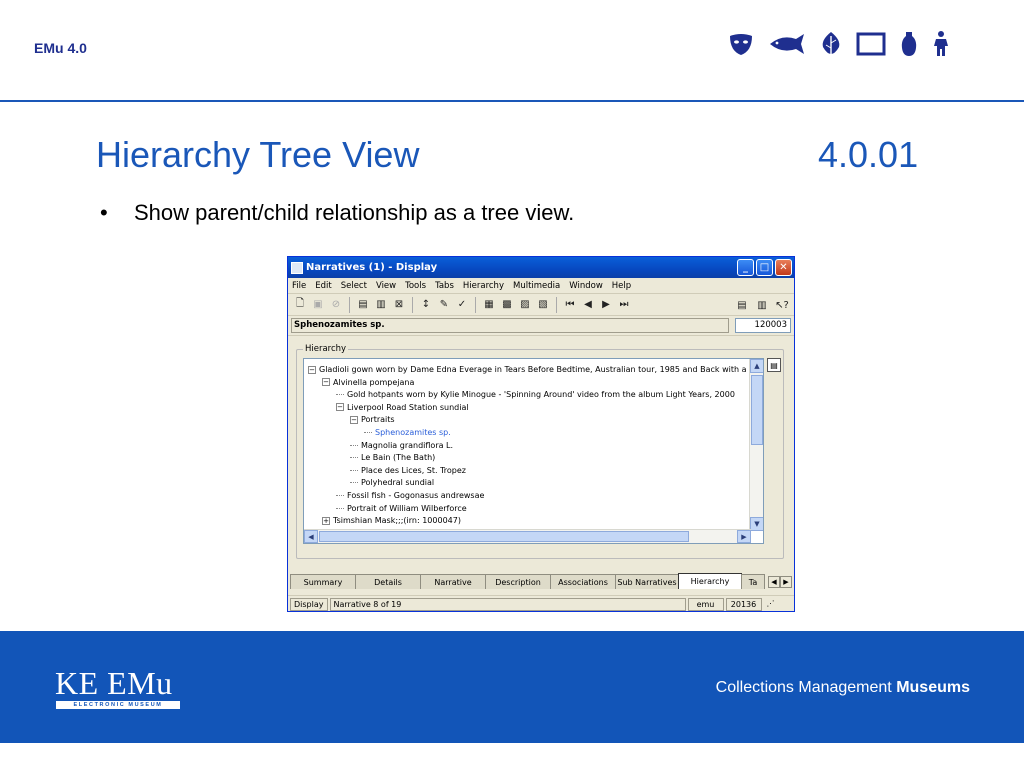  What do you see at coordinates (444, 305) in the screenshot?
I see `edit-icon: ✎` at bounding box center [444, 305].